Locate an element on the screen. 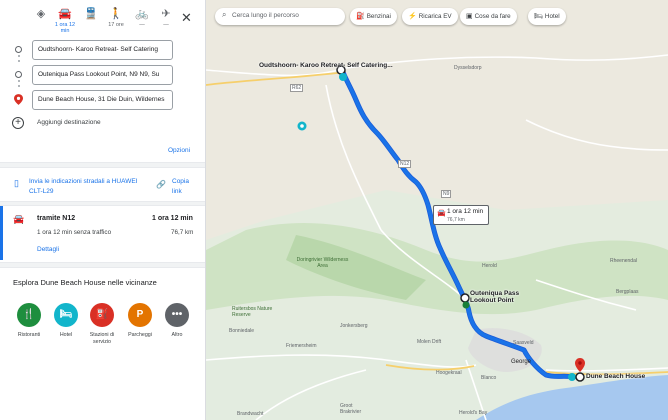 The image size is (668, 420). add-destination-button: + Aggiungi destinazione is located at coordinates (102, 124).